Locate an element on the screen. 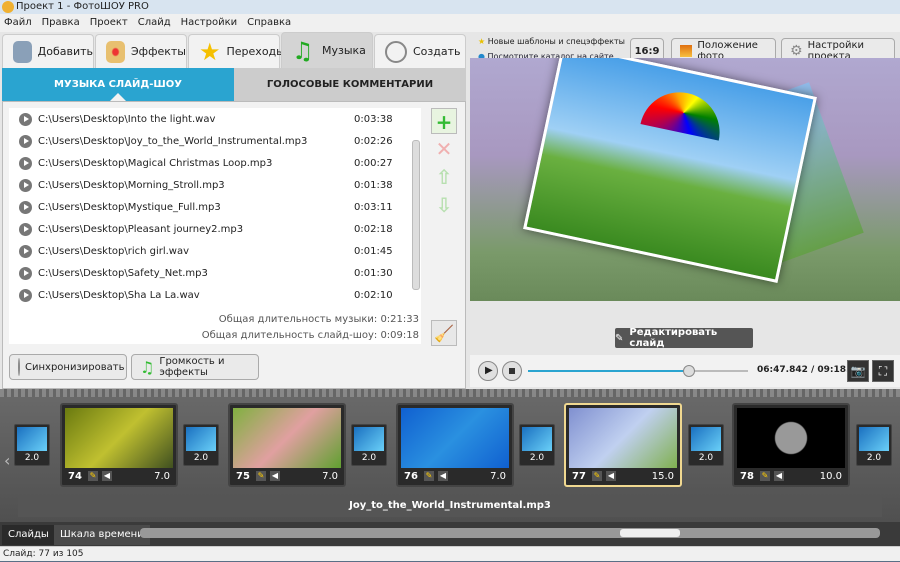 This screenshot has width=900, height=562. tab-slides: Слайды is located at coordinates (28, 535).